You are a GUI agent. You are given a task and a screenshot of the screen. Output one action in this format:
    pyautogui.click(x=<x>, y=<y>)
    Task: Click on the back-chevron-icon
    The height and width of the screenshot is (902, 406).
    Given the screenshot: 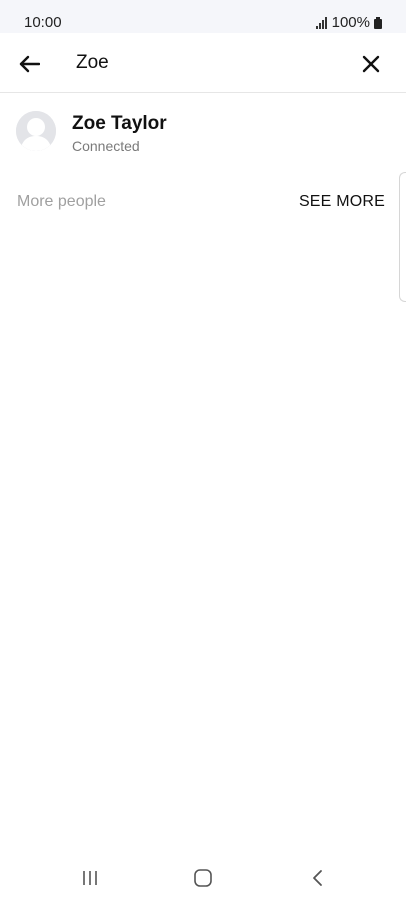 What is the action you would take?
    pyautogui.click(x=317, y=878)
    